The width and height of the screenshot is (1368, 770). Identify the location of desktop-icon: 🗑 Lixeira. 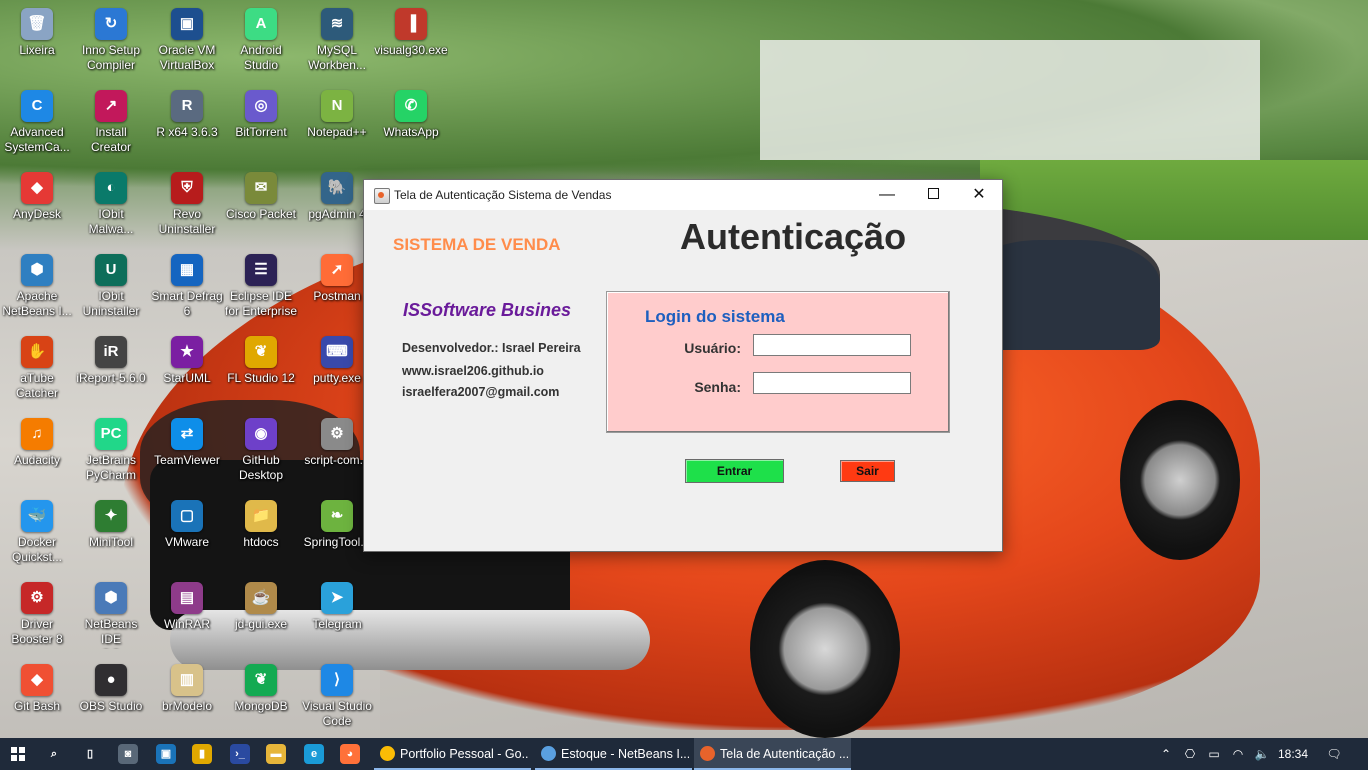
(37, 41).